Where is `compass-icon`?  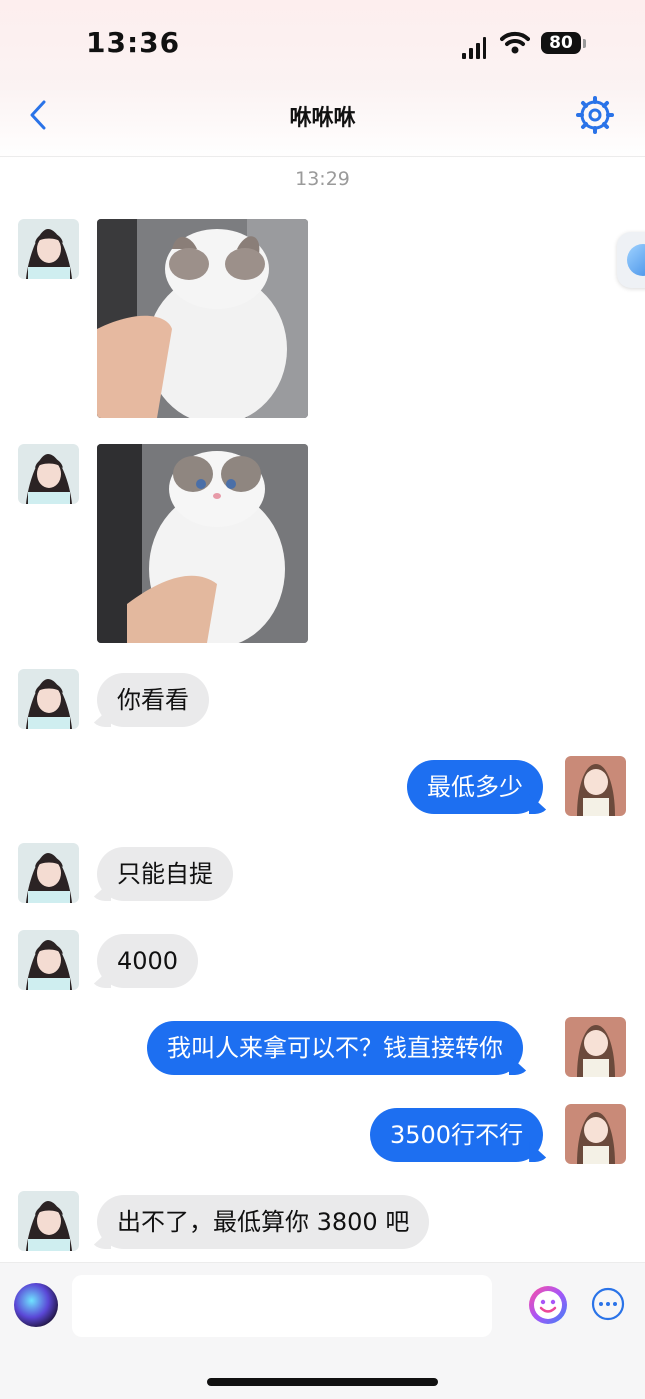
compass-icon is located at coordinates (636, 260).